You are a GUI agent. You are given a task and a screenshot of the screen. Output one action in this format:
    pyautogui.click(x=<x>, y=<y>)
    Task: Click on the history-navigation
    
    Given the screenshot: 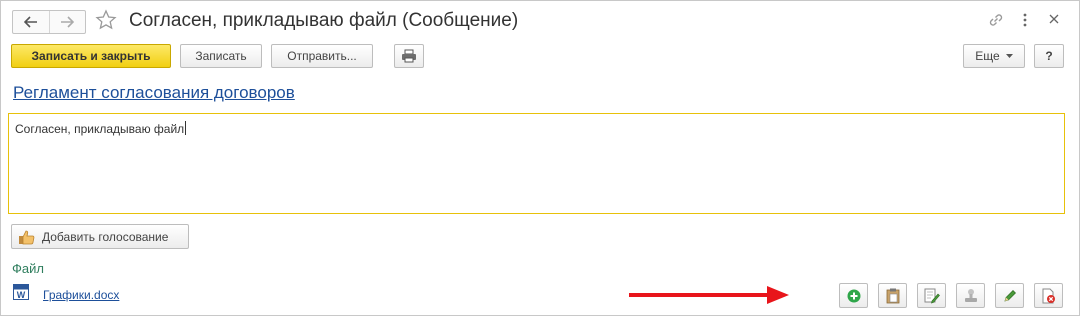 What is the action you would take?
    pyautogui.click(x=49, y=22)
    